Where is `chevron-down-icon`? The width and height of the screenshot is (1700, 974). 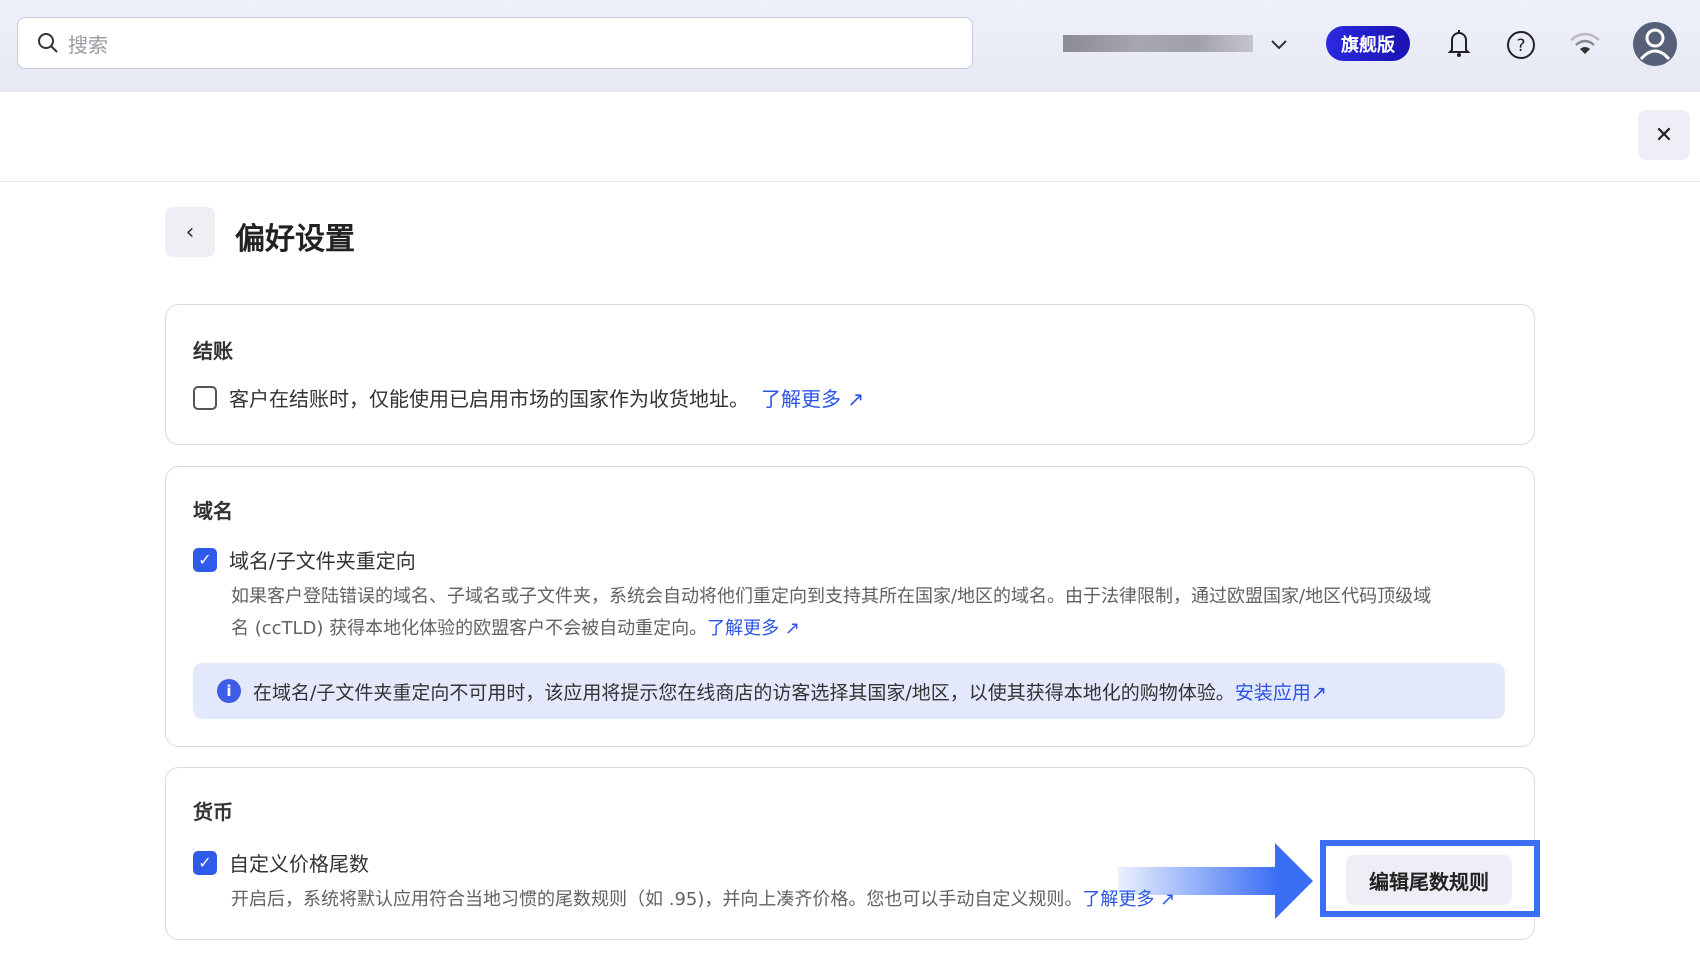
chevron-down-icon is located at coordinates (1279, 45).